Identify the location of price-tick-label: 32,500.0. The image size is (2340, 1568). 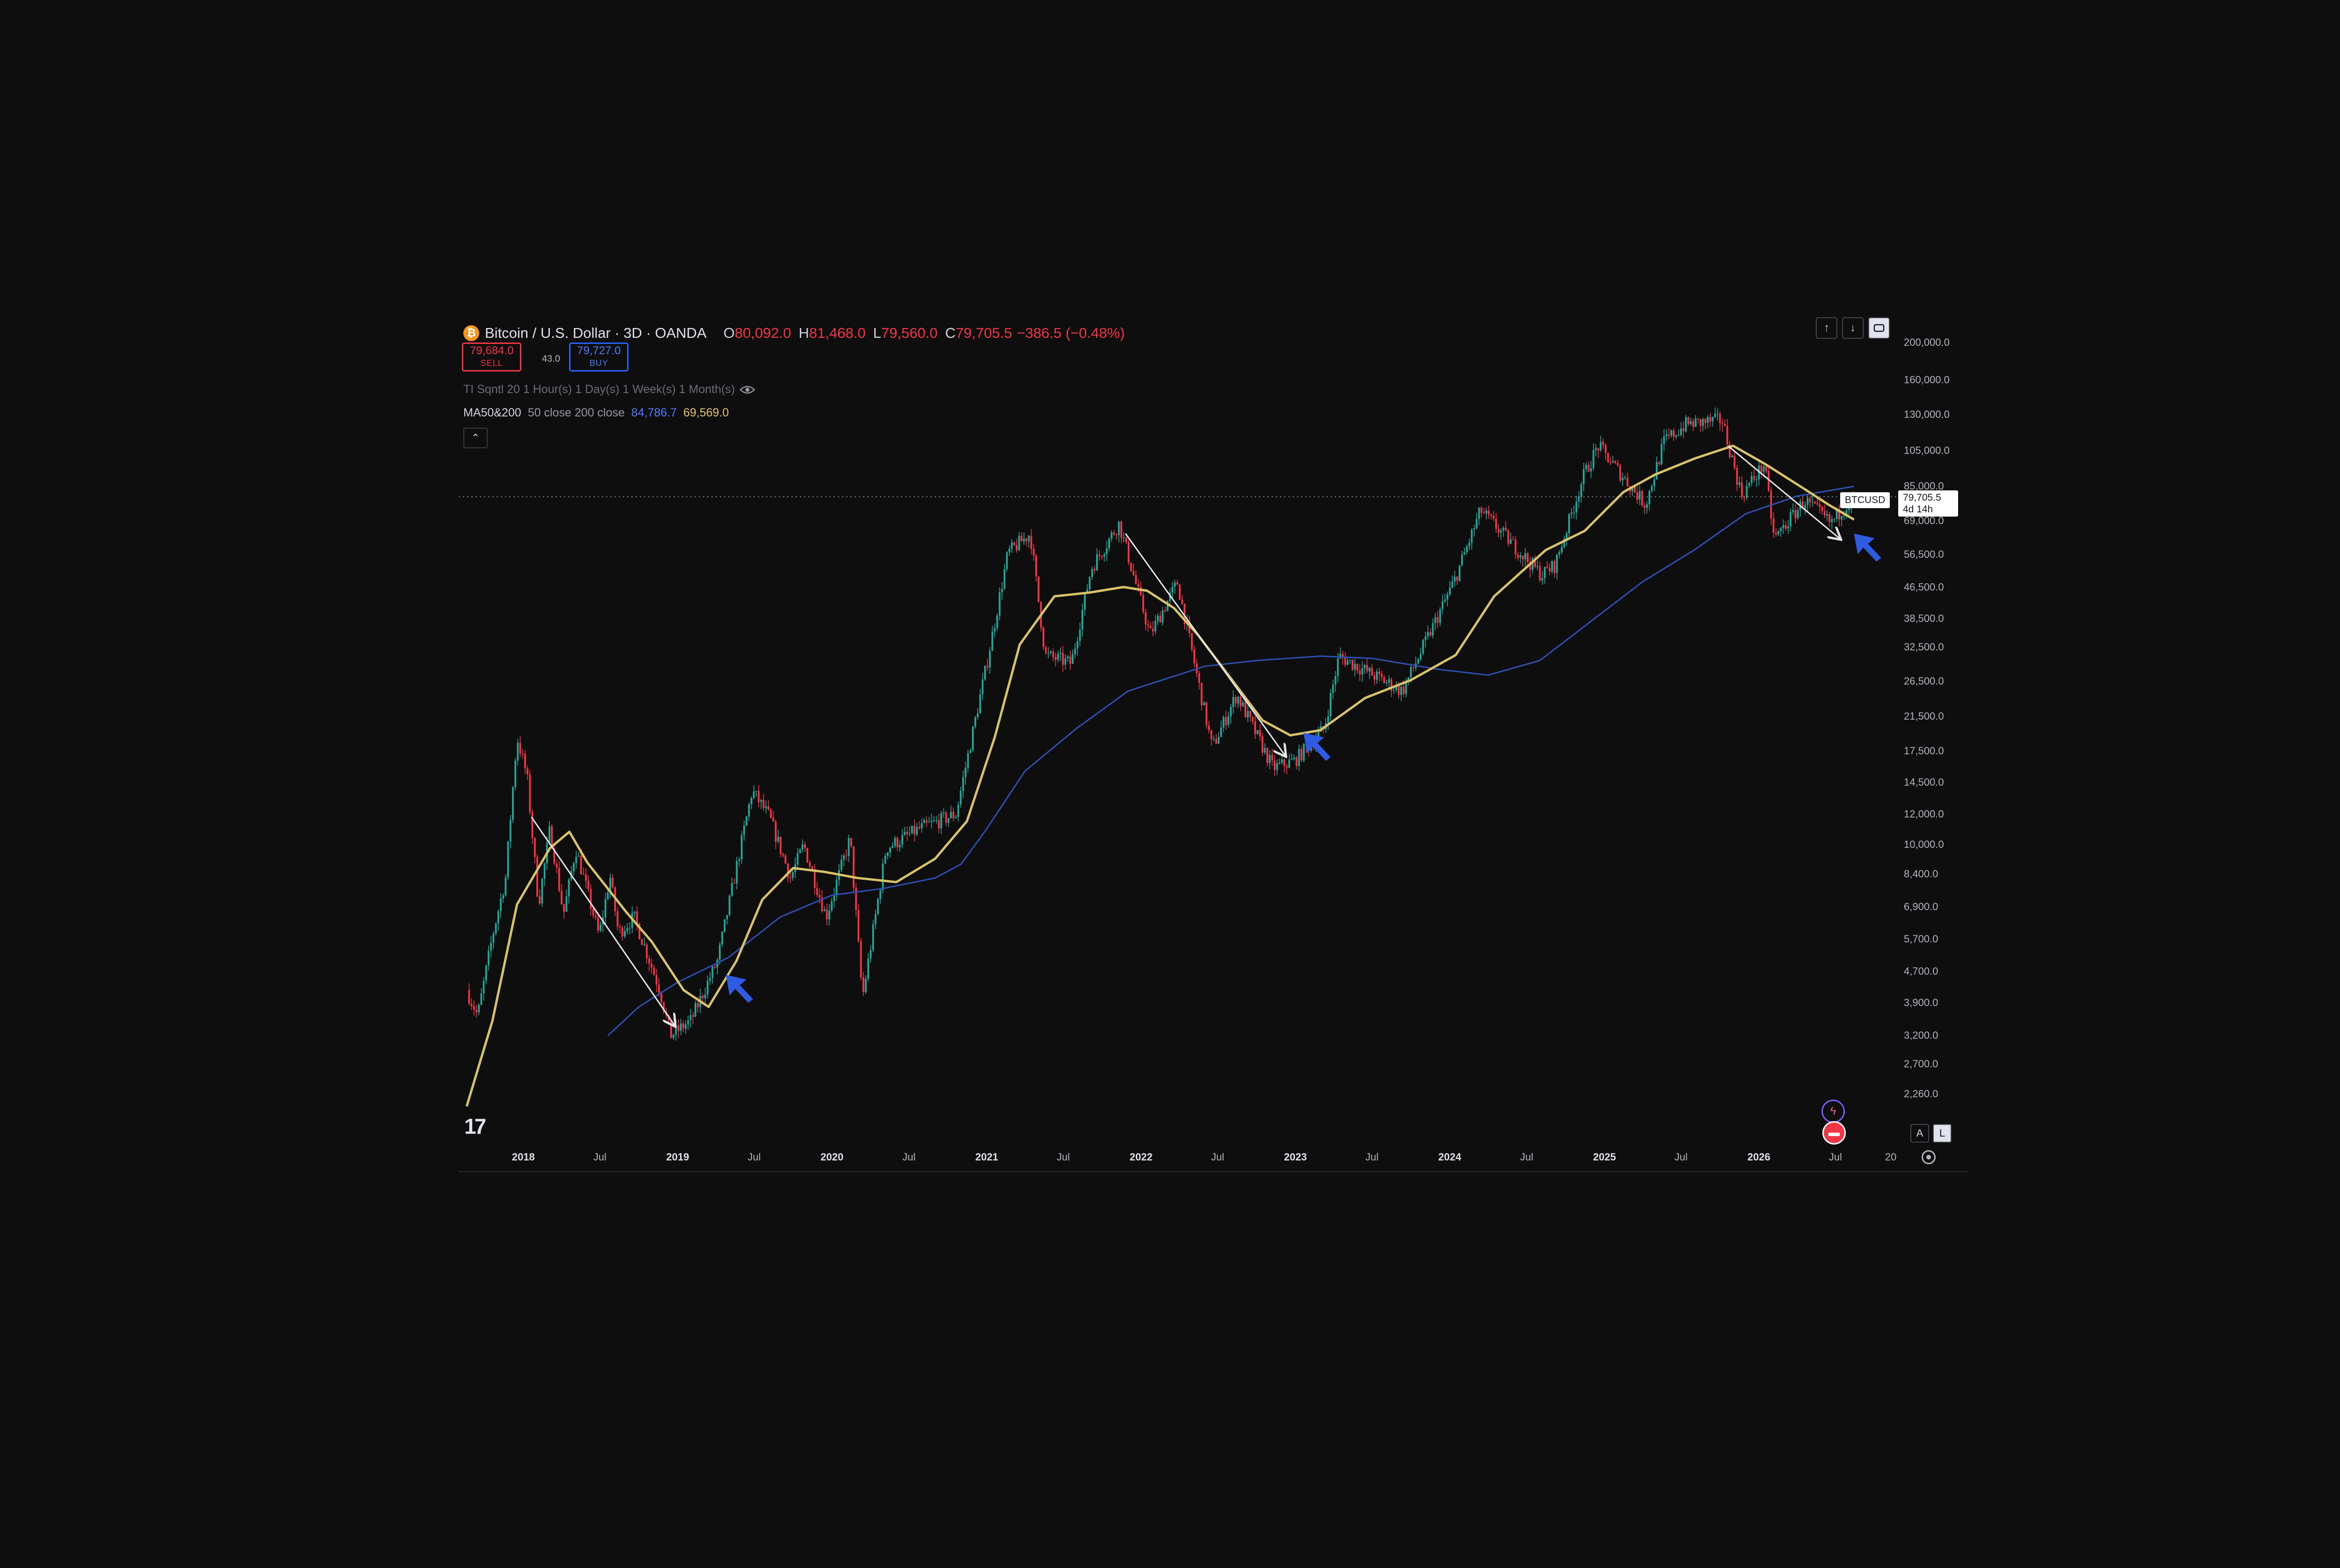
(1924, 647).